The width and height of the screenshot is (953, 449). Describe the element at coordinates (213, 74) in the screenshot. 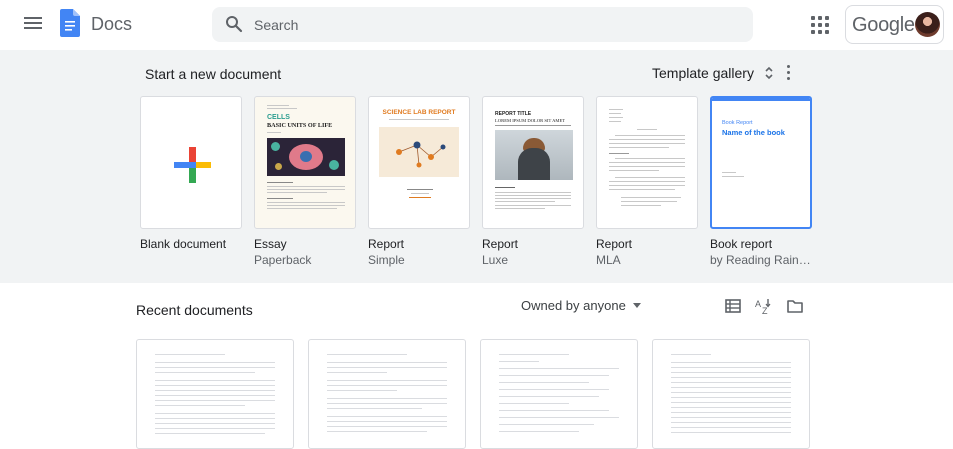

I see `template-section-title: Start a new document` at that location.